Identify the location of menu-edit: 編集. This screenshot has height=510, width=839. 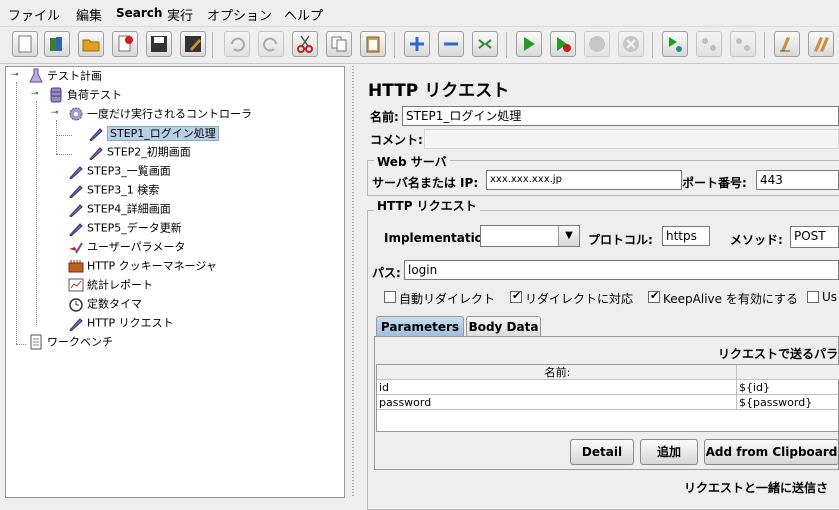
(89, 14).